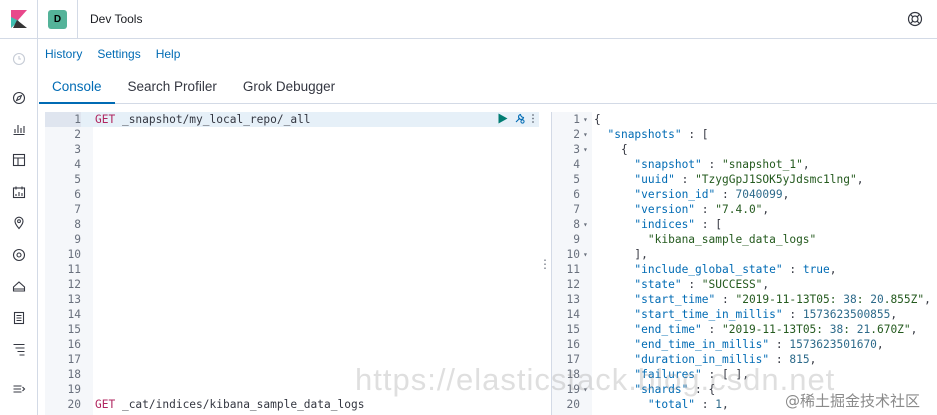 This screenshot has height=415, width=937. I want to click on logs-icon, so click(19, 318).